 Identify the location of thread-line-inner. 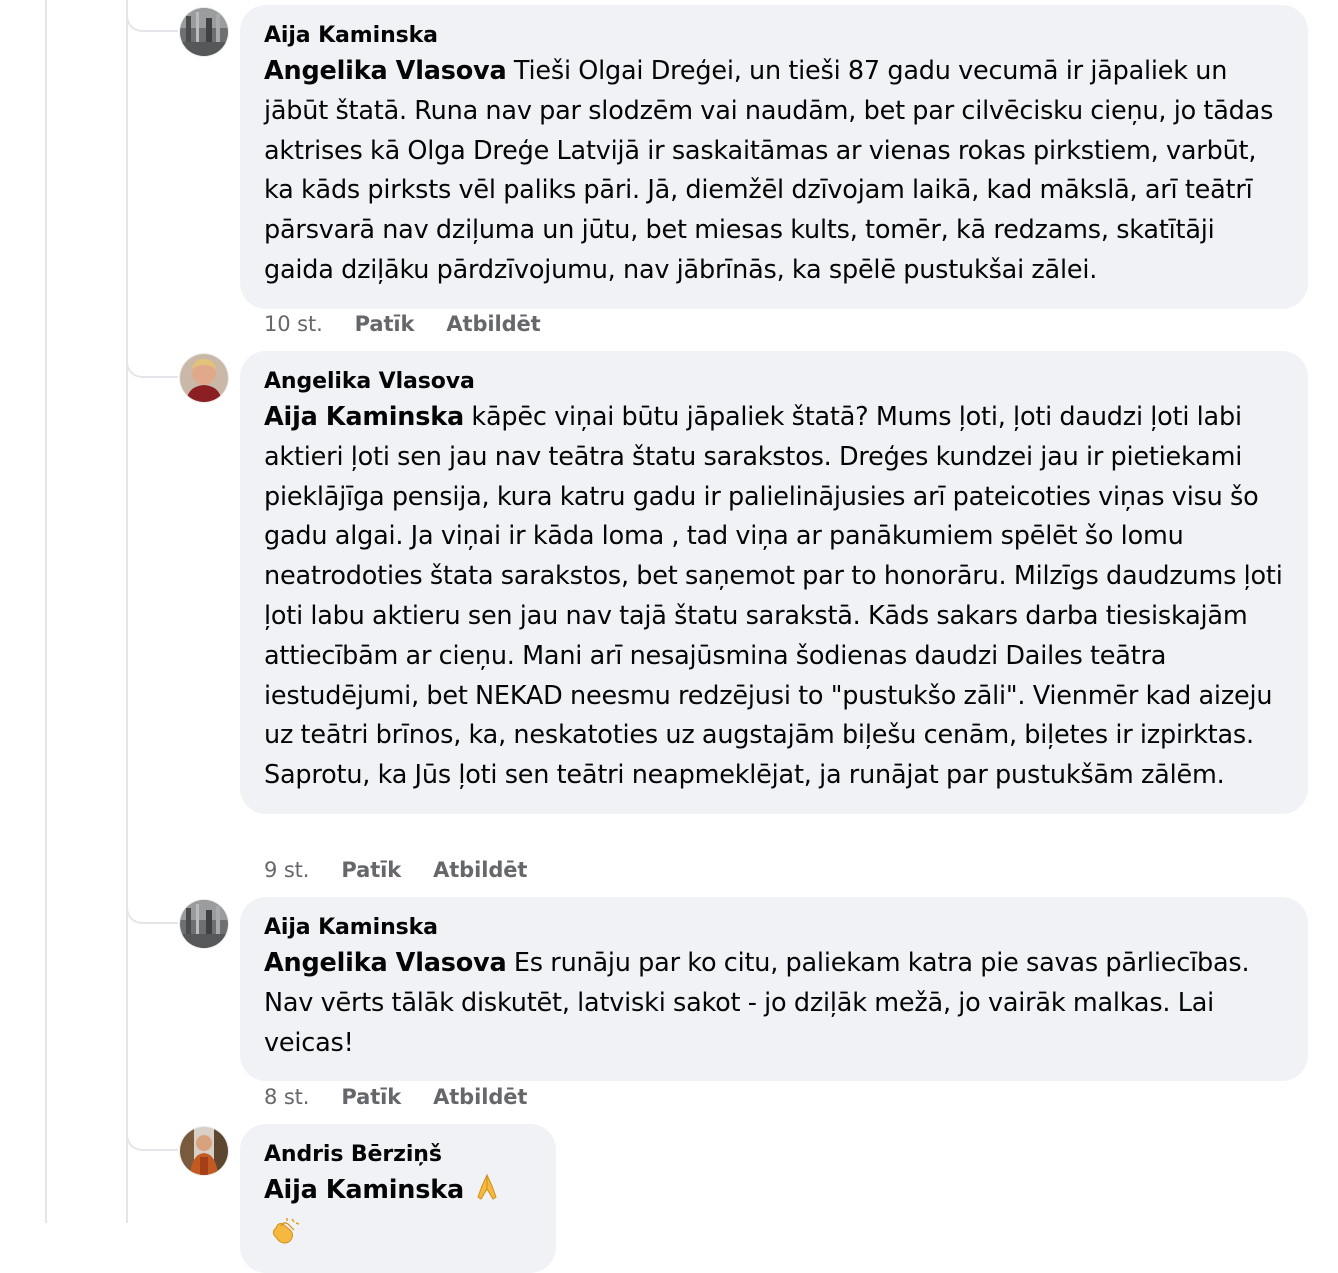
(127, 611).